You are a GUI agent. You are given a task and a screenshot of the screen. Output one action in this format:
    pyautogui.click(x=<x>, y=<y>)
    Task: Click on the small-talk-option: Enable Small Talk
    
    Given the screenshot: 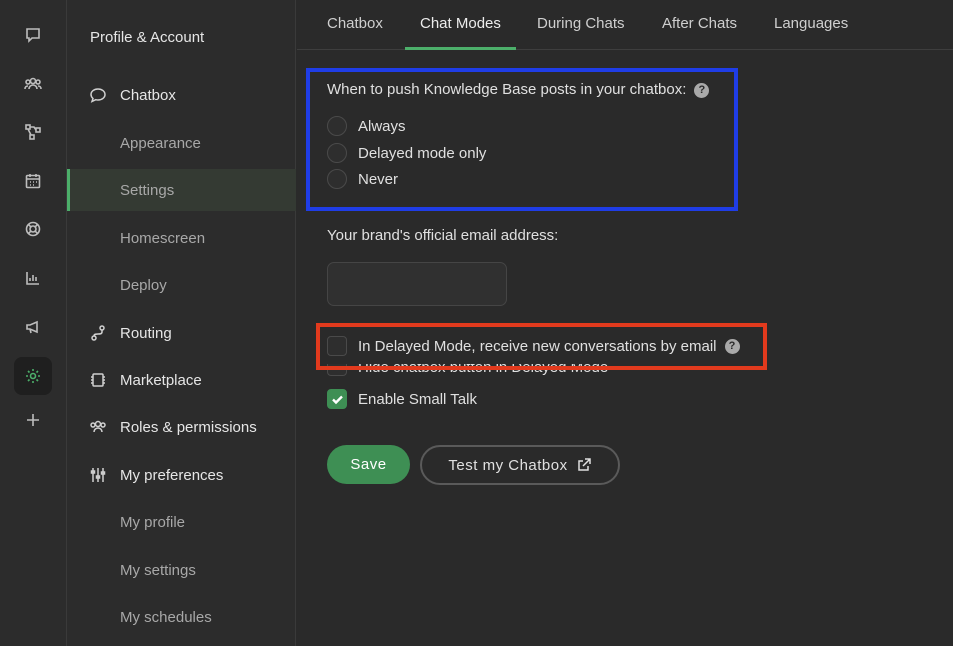 What is the action you would take?
    pyautogui.click(x=402, y=399)
    